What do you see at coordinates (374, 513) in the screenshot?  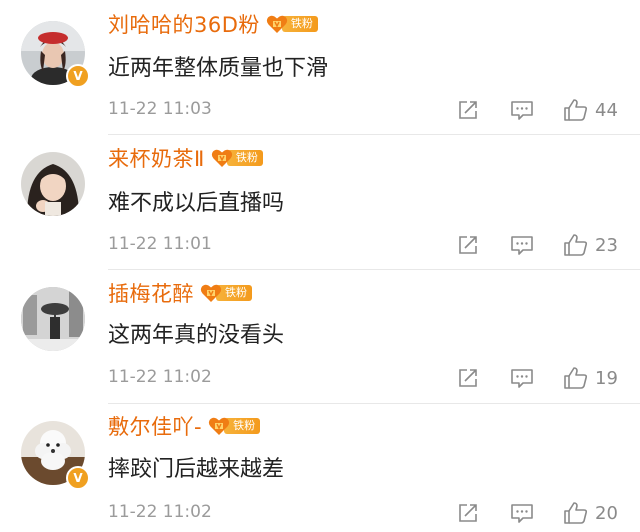 I see `comment-meta: 11-22 11:02 20` at bounding box center [374, 513].